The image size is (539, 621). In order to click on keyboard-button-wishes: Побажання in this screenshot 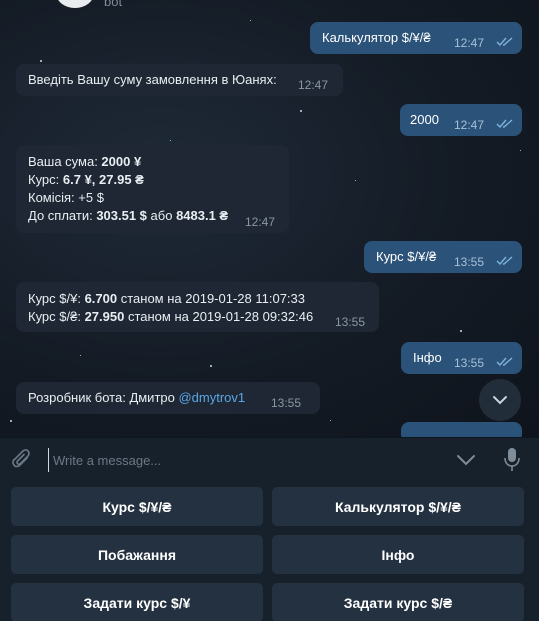, I will do `click(137, 554)`.